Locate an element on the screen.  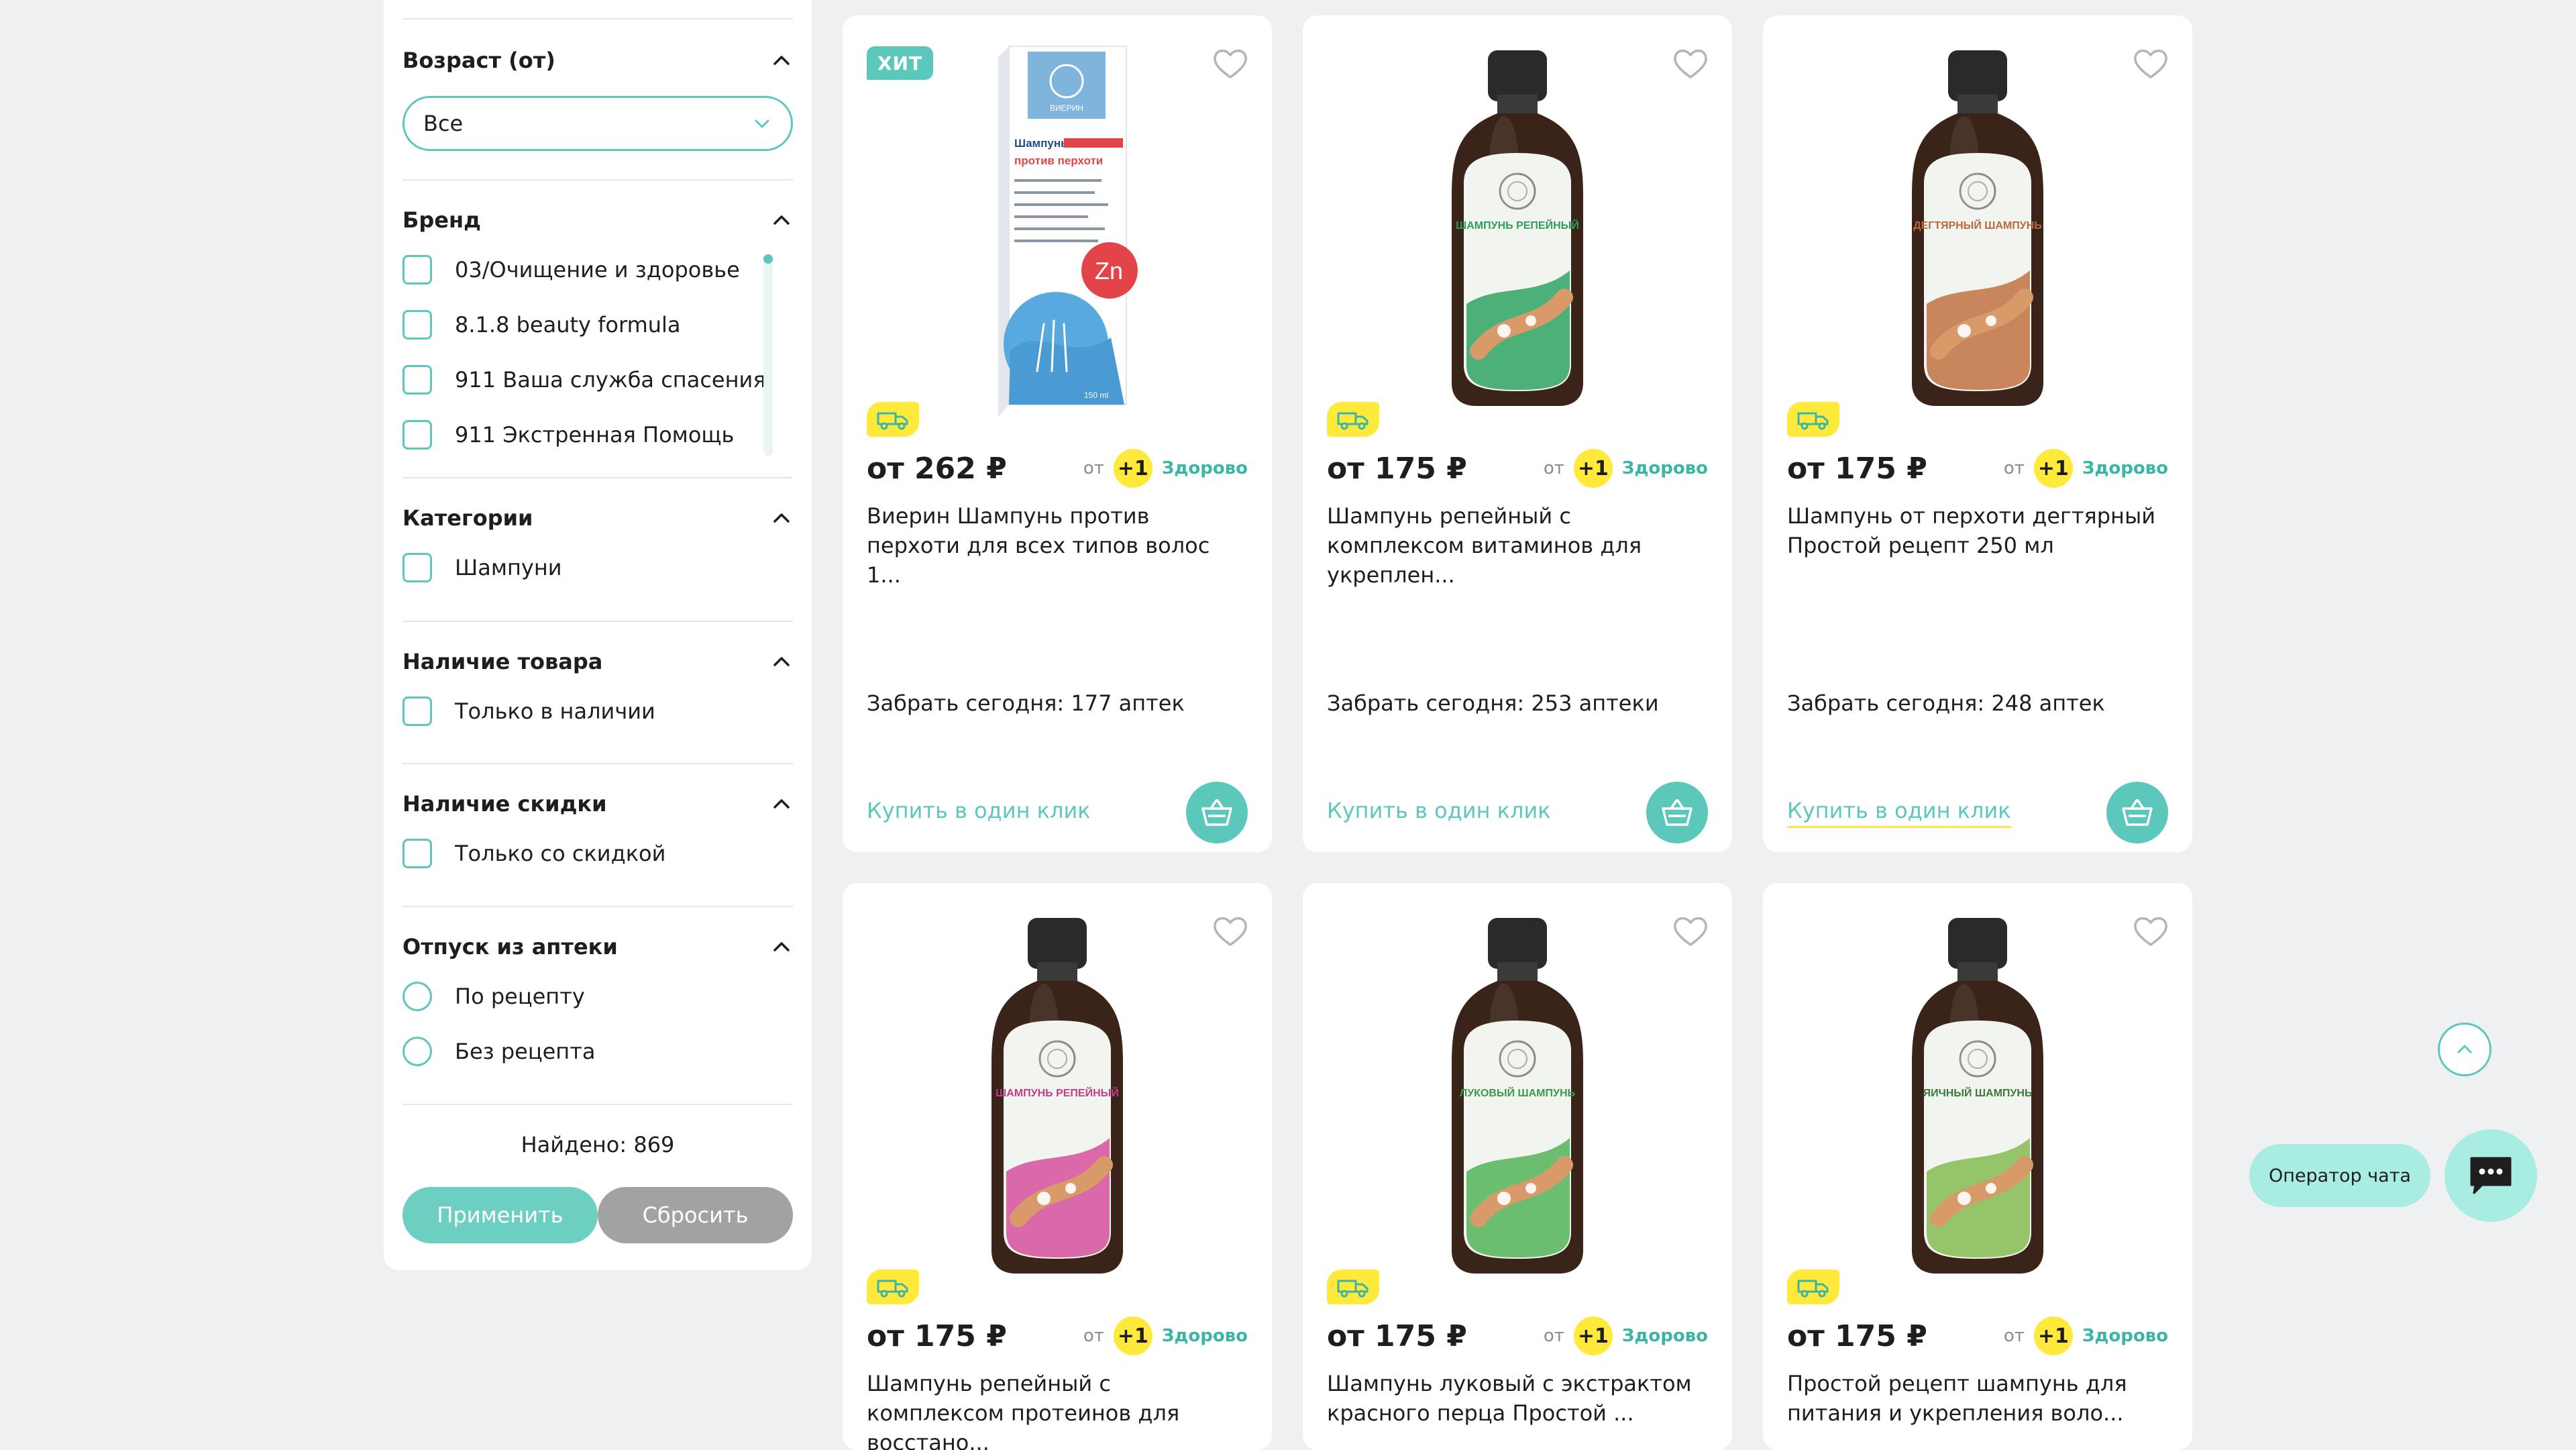
product-image: ЯИЧНЫЙ ШАМПУНЬ is located at coordinates (1977, 1084).